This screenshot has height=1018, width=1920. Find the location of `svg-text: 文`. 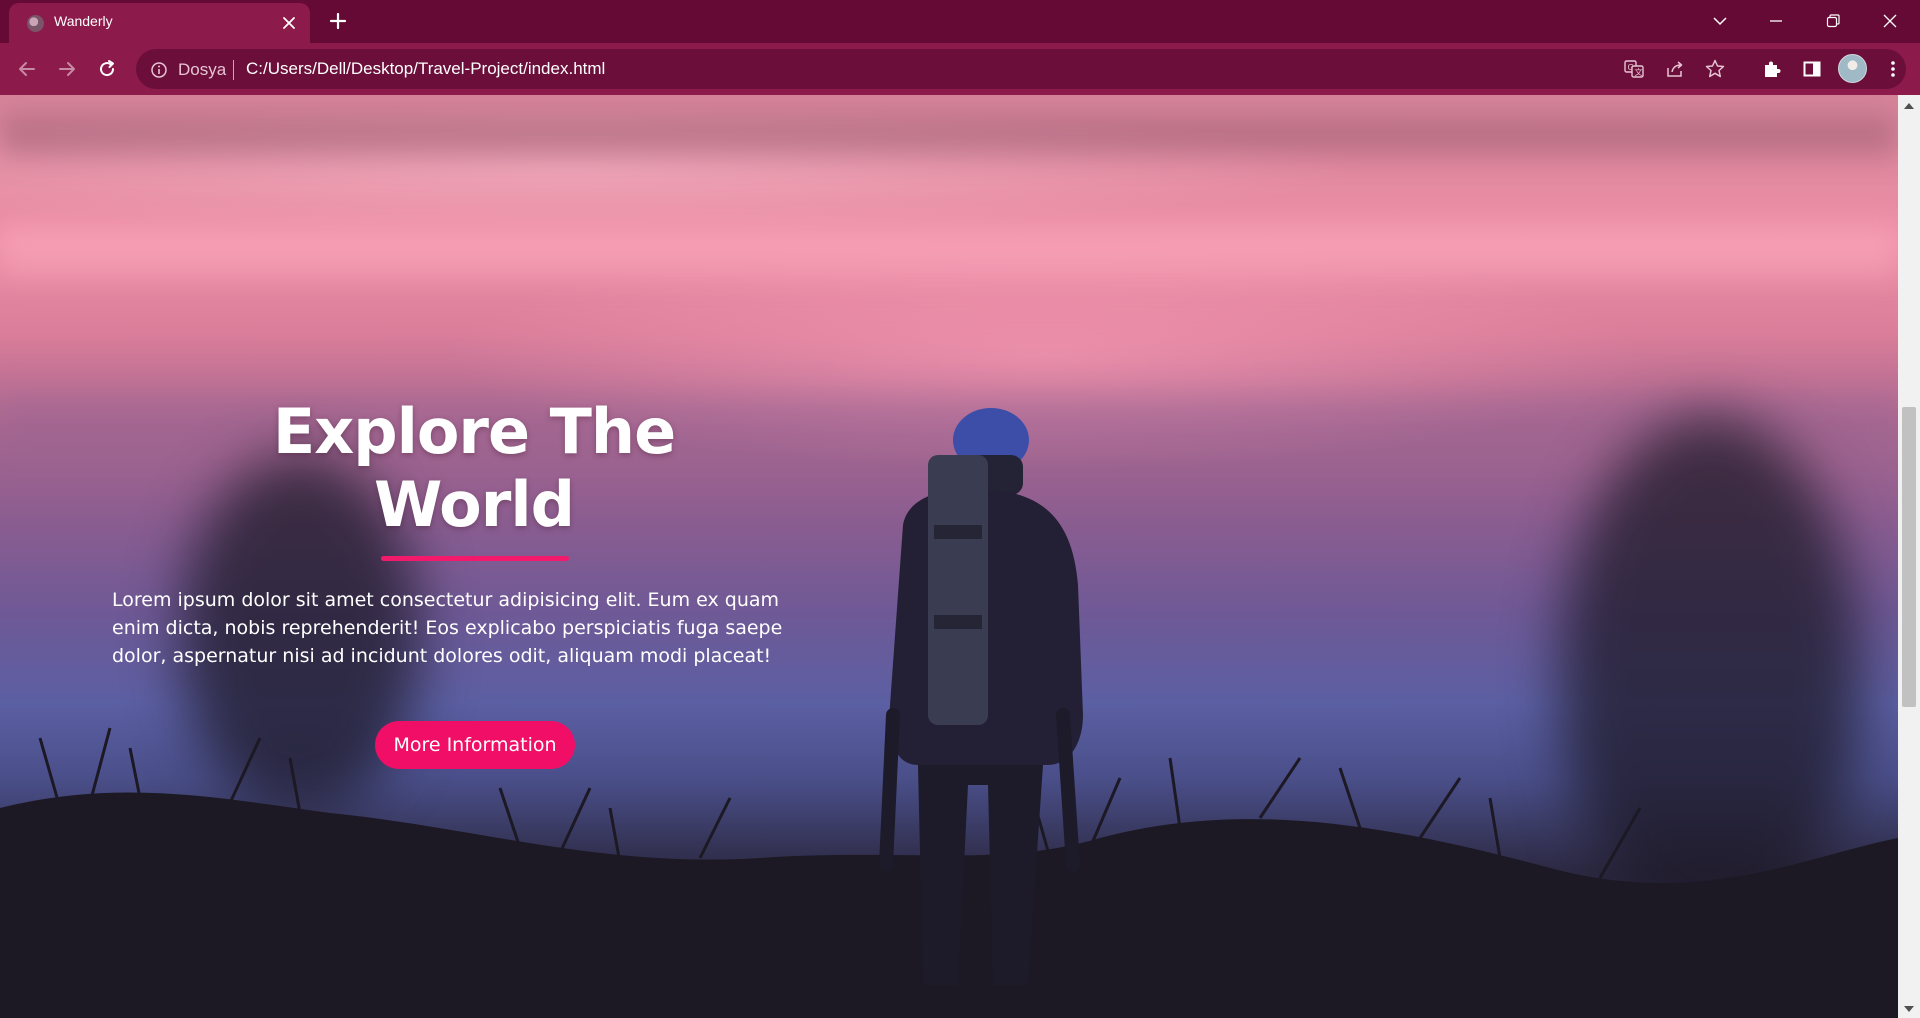

svg-text: 文 is located at coordinates (1639, 72).